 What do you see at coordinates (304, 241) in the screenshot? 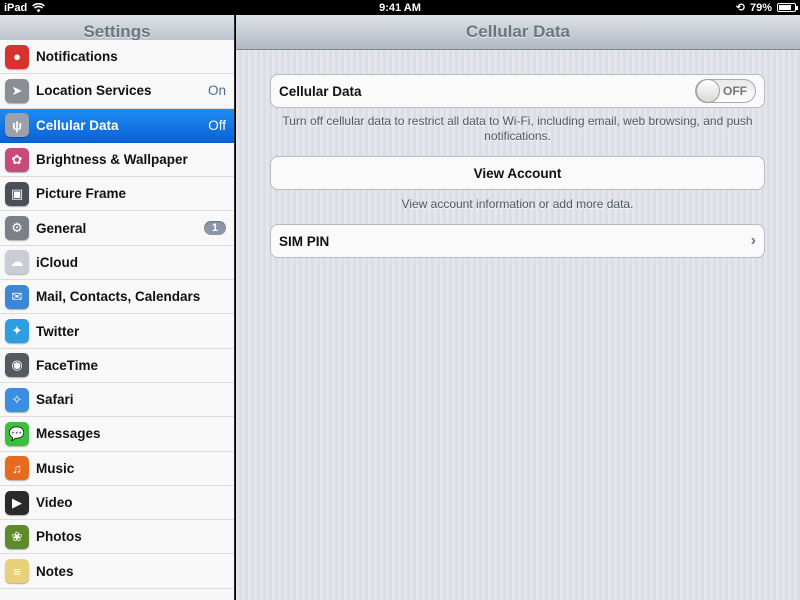
I see `sim-pin-label: SIM PIN` at bounding box center [304, 241].